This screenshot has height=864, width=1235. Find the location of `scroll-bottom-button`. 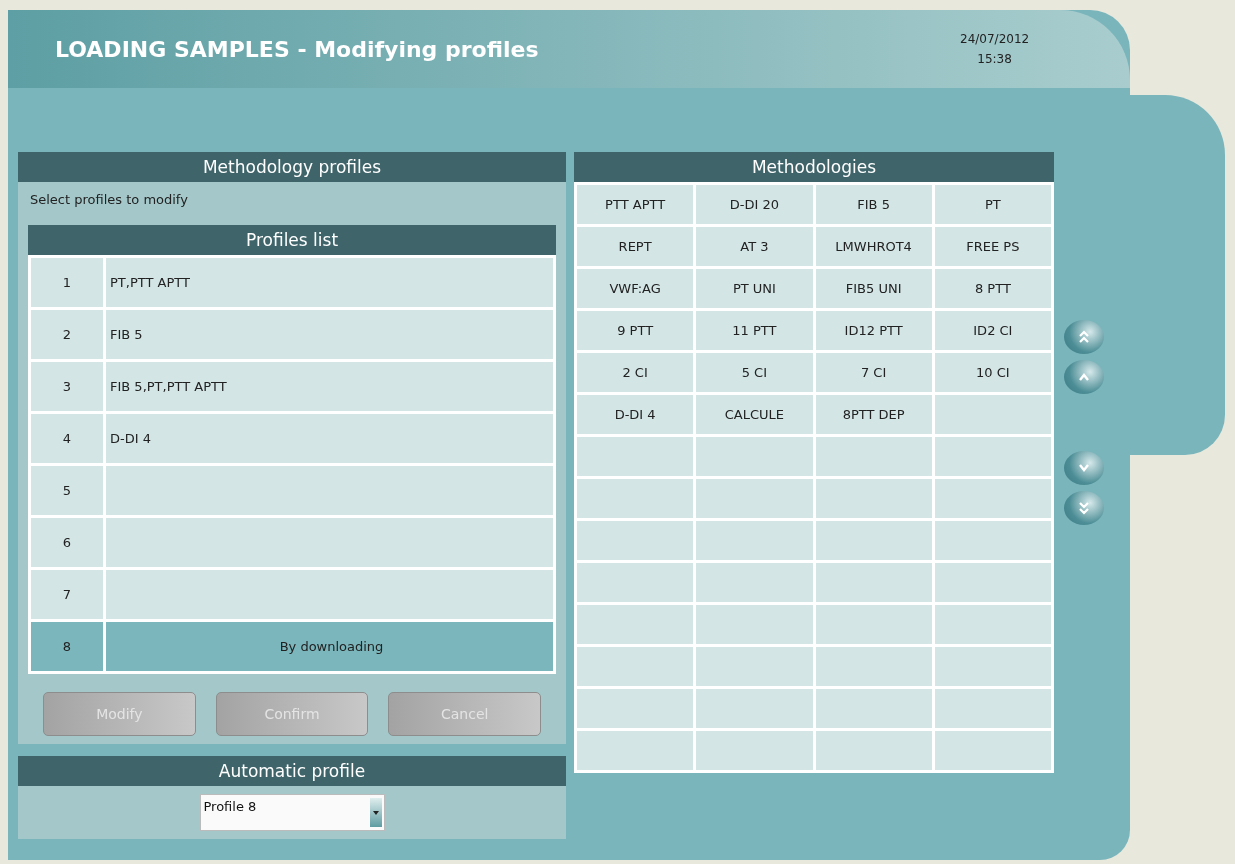

scroll-bottom-button is located at coordinates (1084, 508).